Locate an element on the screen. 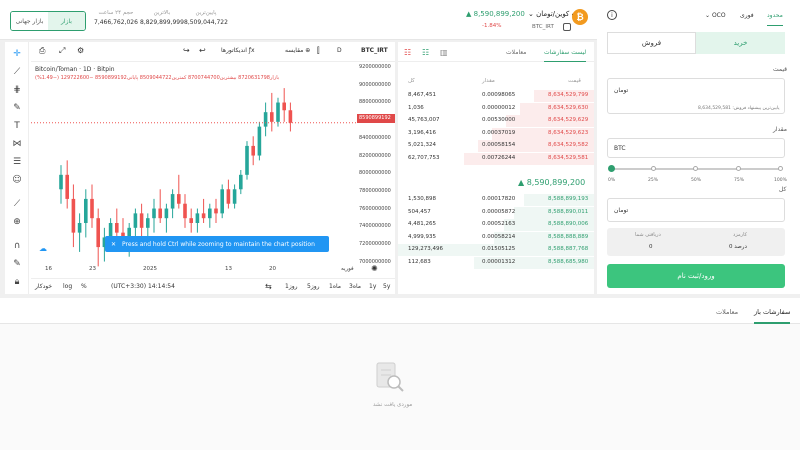 This screenshot has width=800, height=450. order-type-market: فوری is located at coordinates (747, 15).